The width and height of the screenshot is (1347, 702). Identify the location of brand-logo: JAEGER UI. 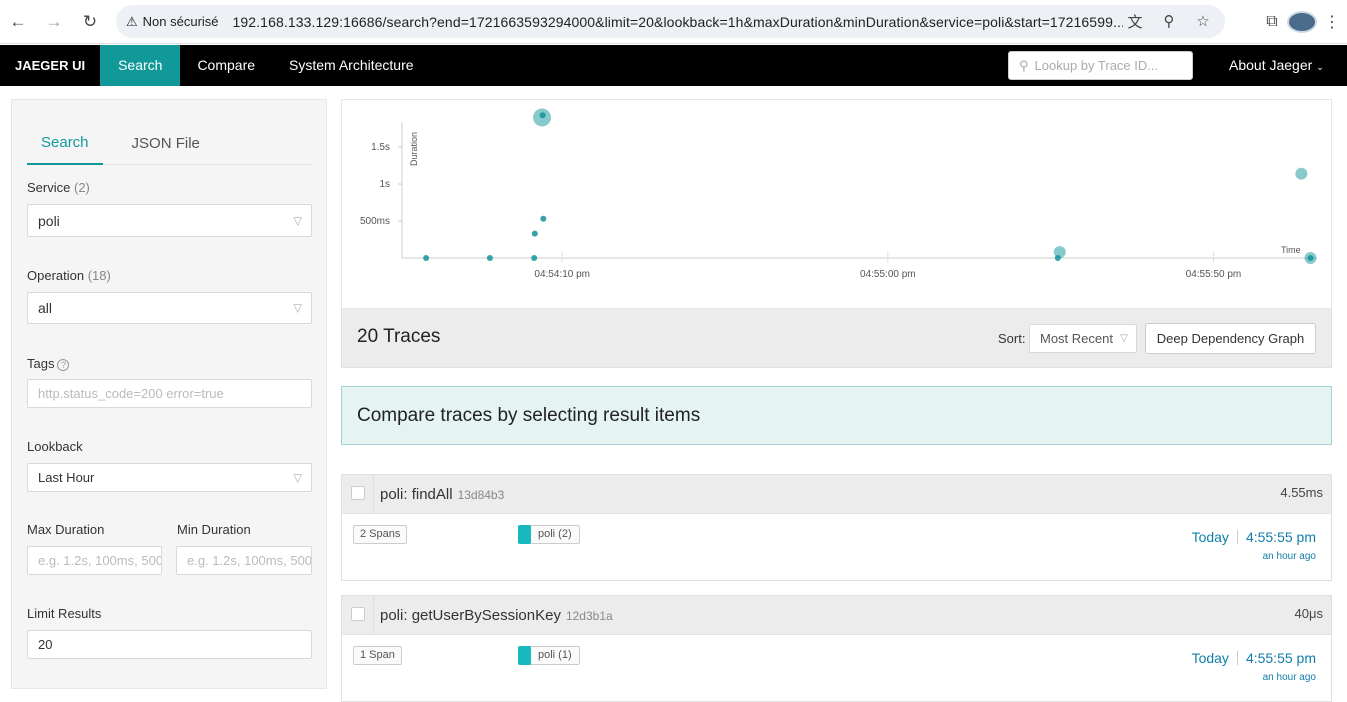
(50, 65).